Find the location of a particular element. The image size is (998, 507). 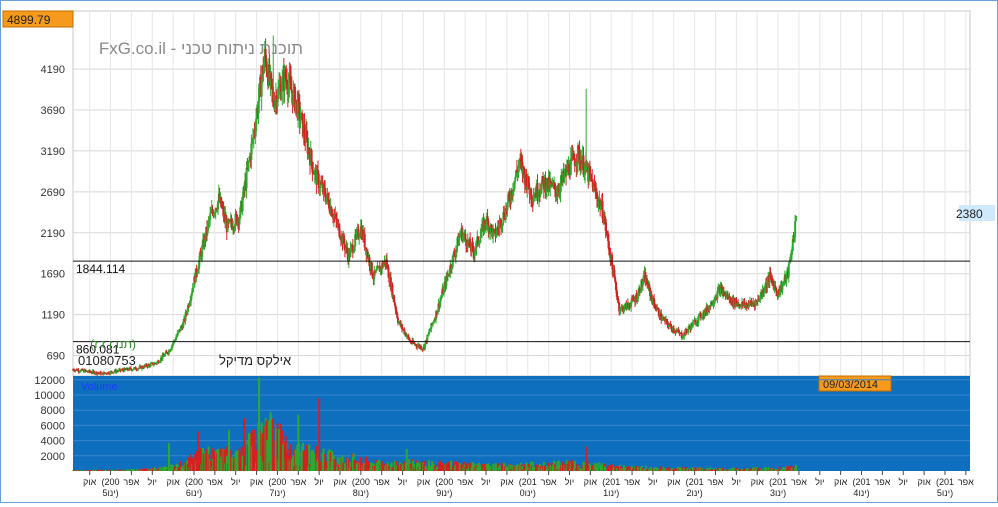

price-y-tick-label: 4190 is located at coordinates (53, 70).